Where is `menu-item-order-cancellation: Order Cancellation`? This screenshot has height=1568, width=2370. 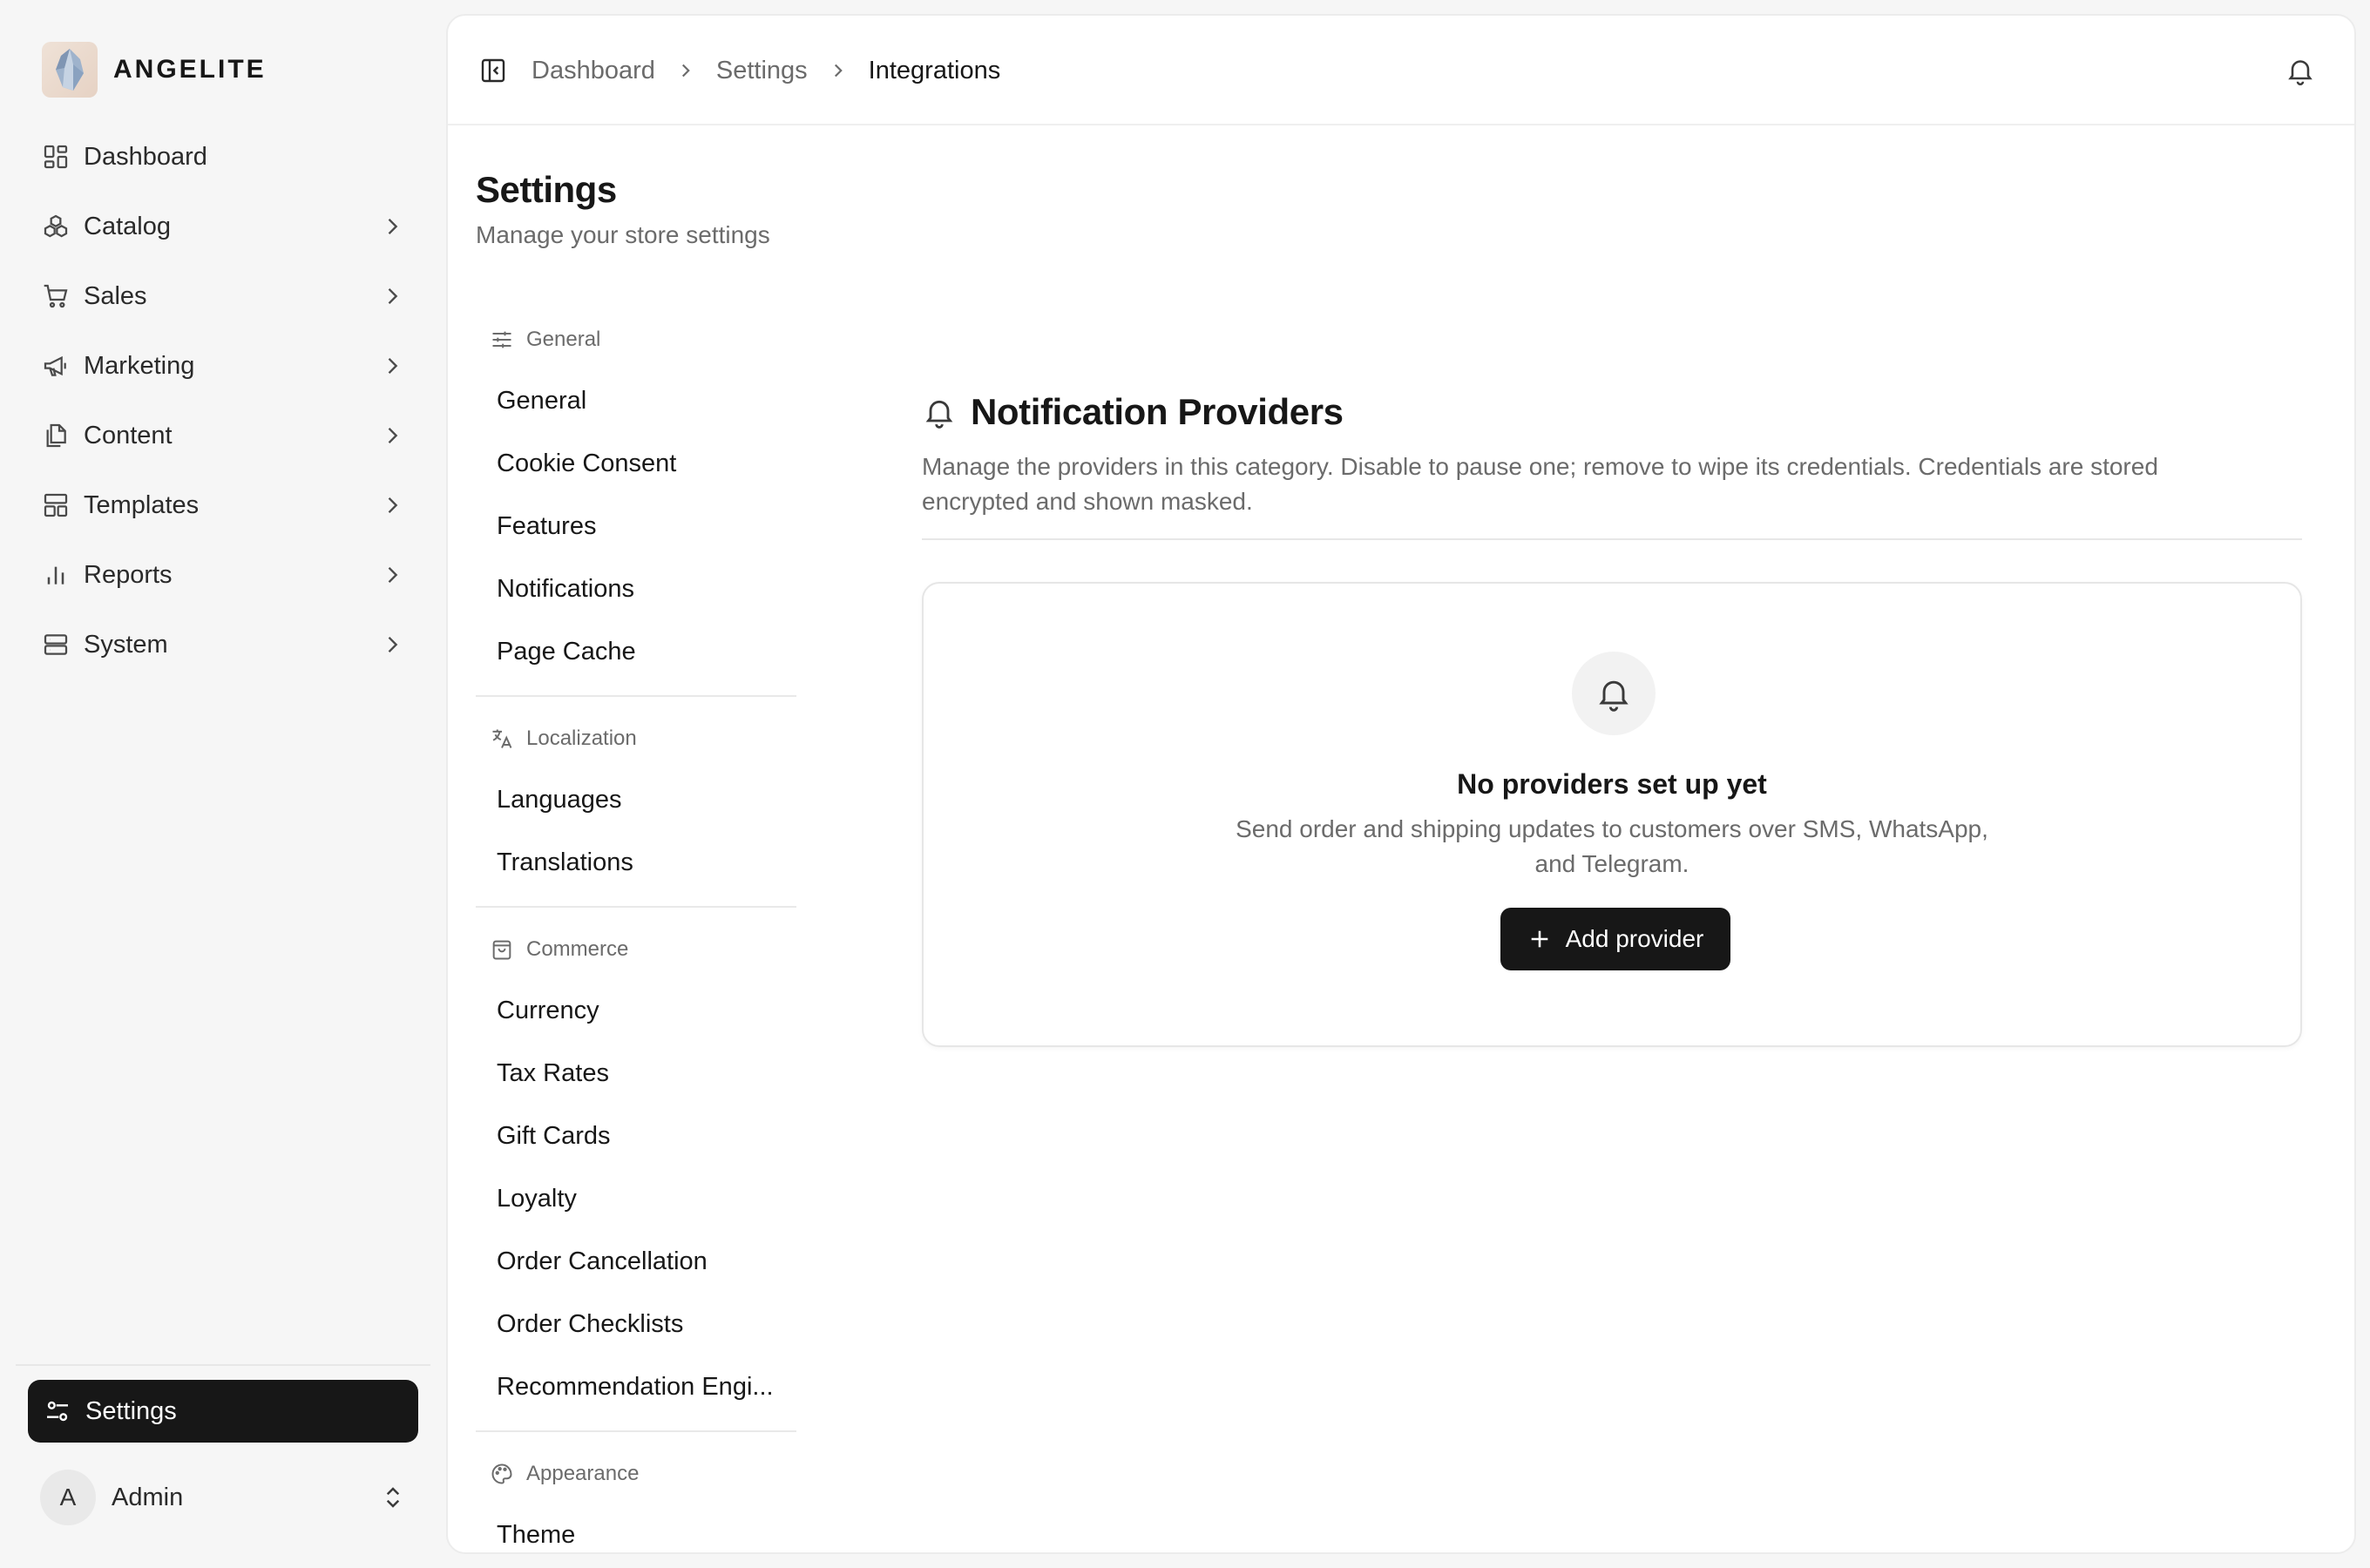
menu-item-order-cancellation: Order Cancellation is located at coordinates (636, 1261).